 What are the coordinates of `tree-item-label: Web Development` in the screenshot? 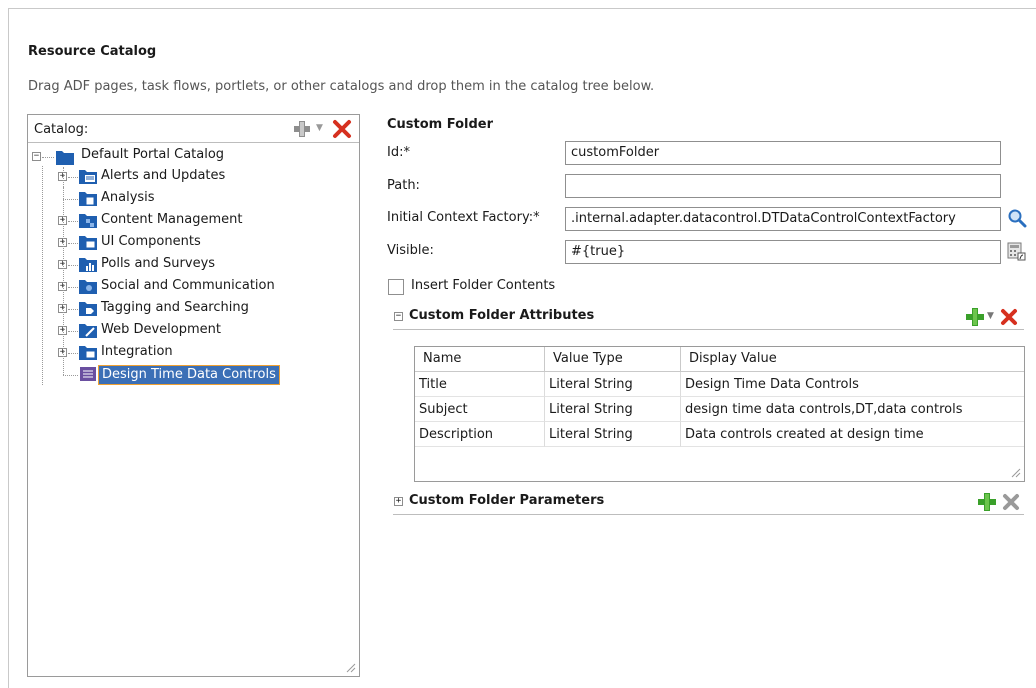 It's located at (161, 329).